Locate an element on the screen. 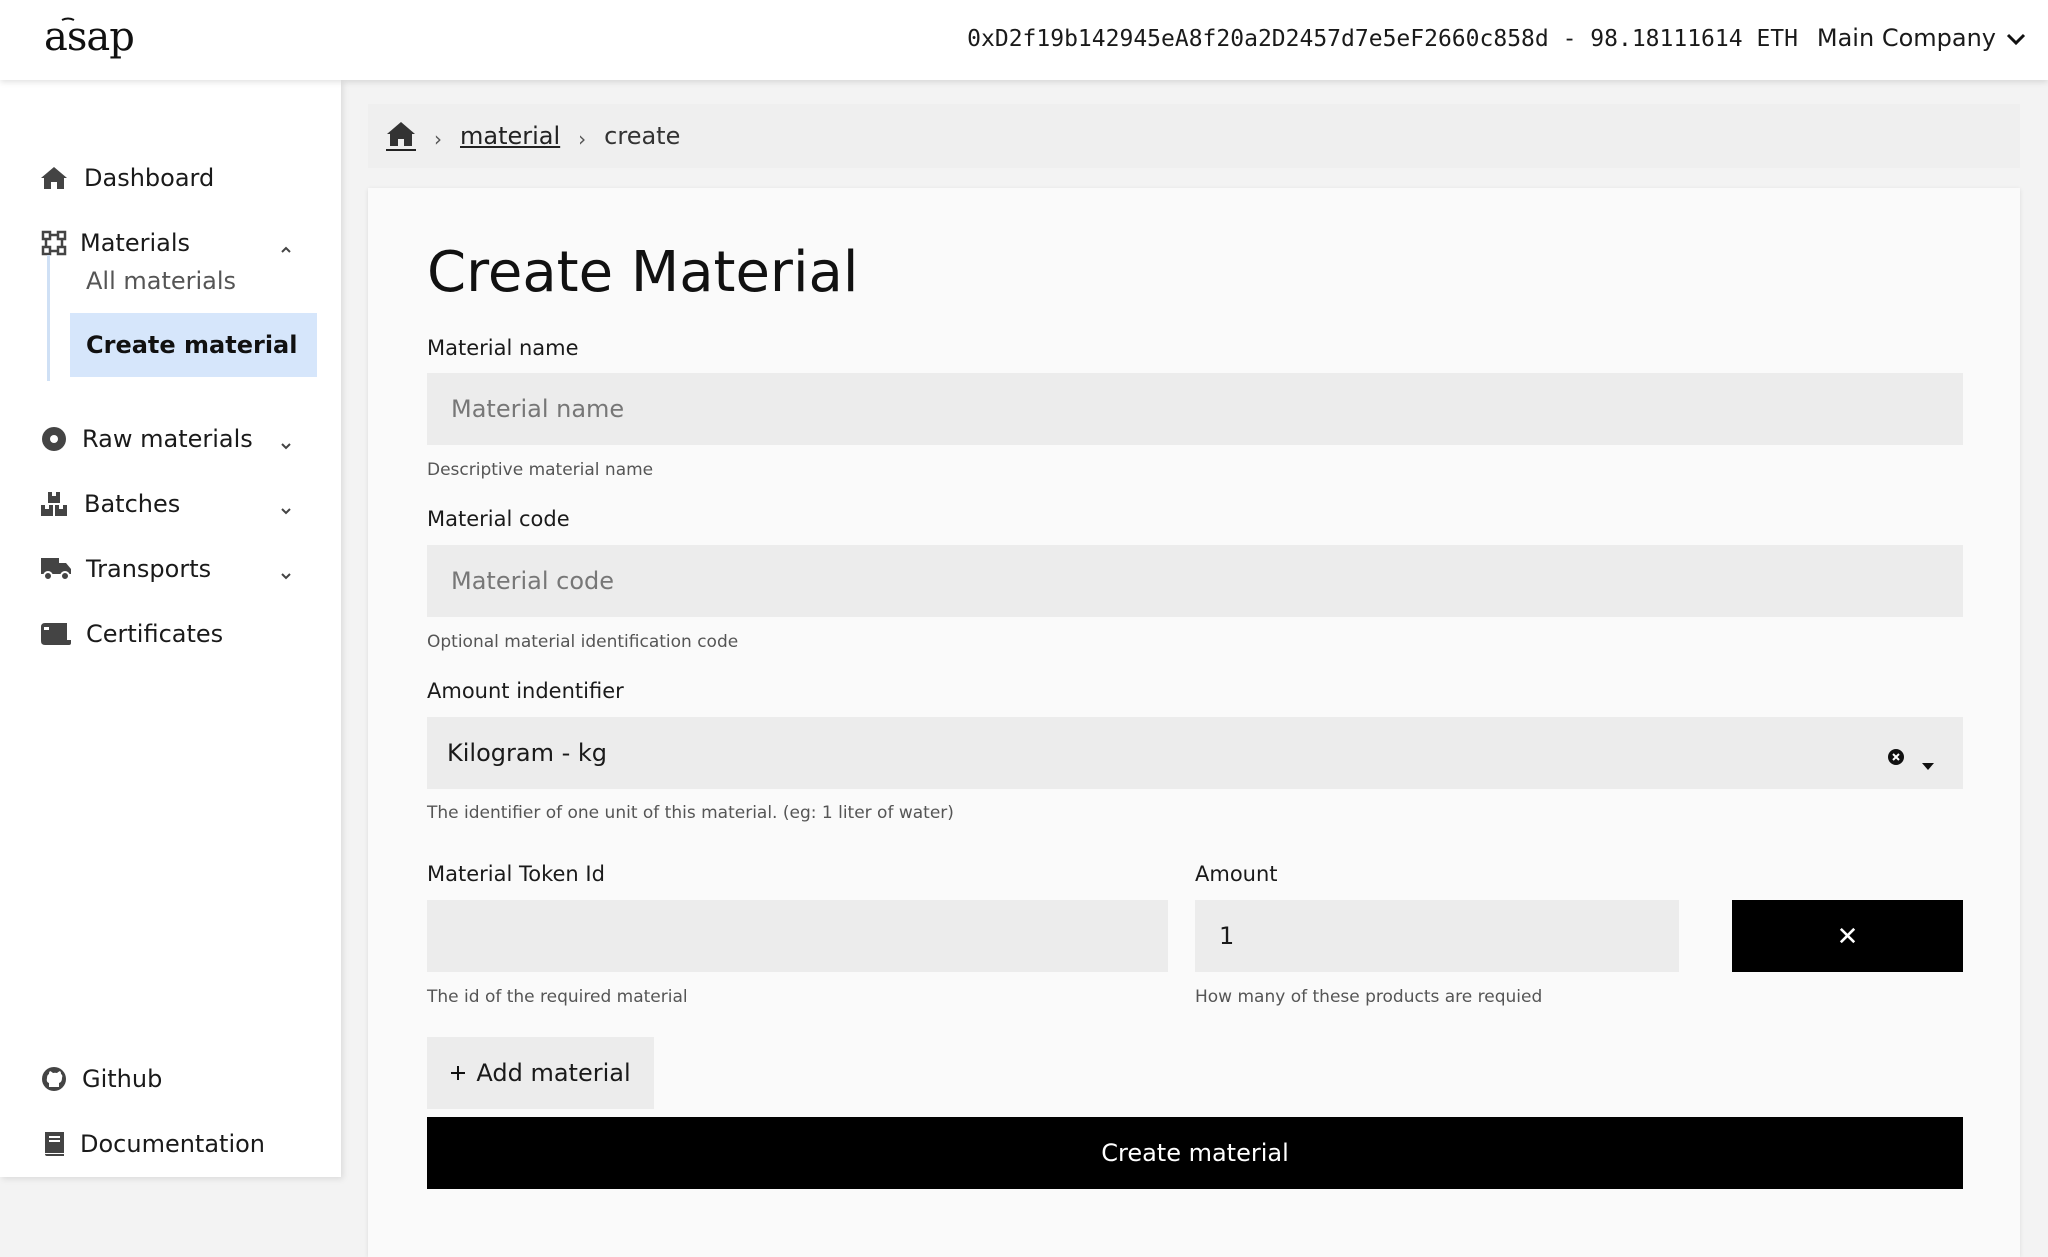 The width and height of the screenshot is (2048, 1257). company-name: Main Company is located at coordinates (1906, 38).